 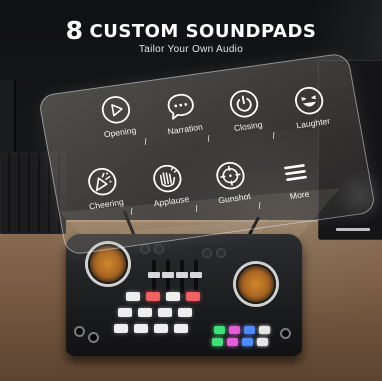 I want to click on laughing-face-icon, so click(x=309, y=100).